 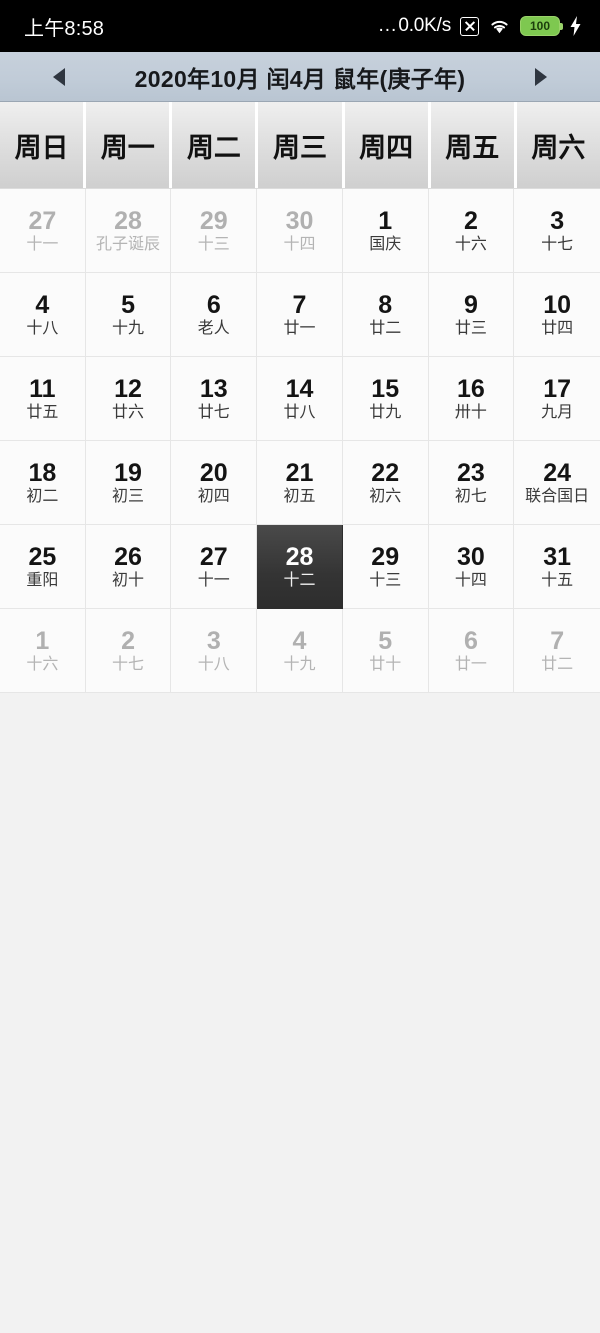 I want to click on day-cell: 9 廿三, so click(x=471, y=315).